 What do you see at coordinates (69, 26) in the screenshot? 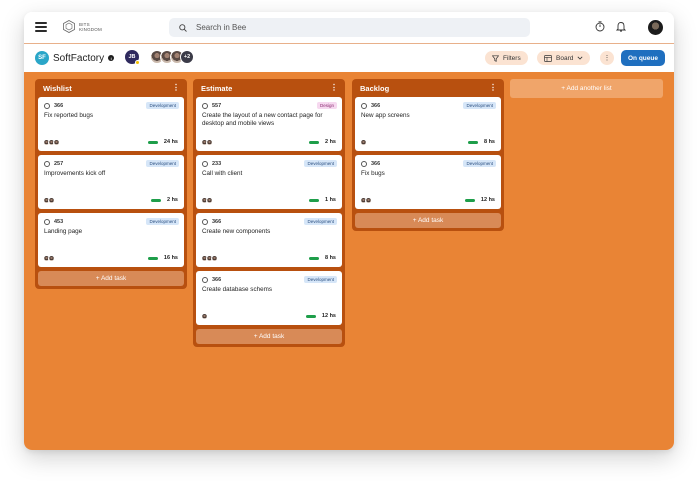
I see `hexagon-logo-icon` at bounding box center [69, 26].